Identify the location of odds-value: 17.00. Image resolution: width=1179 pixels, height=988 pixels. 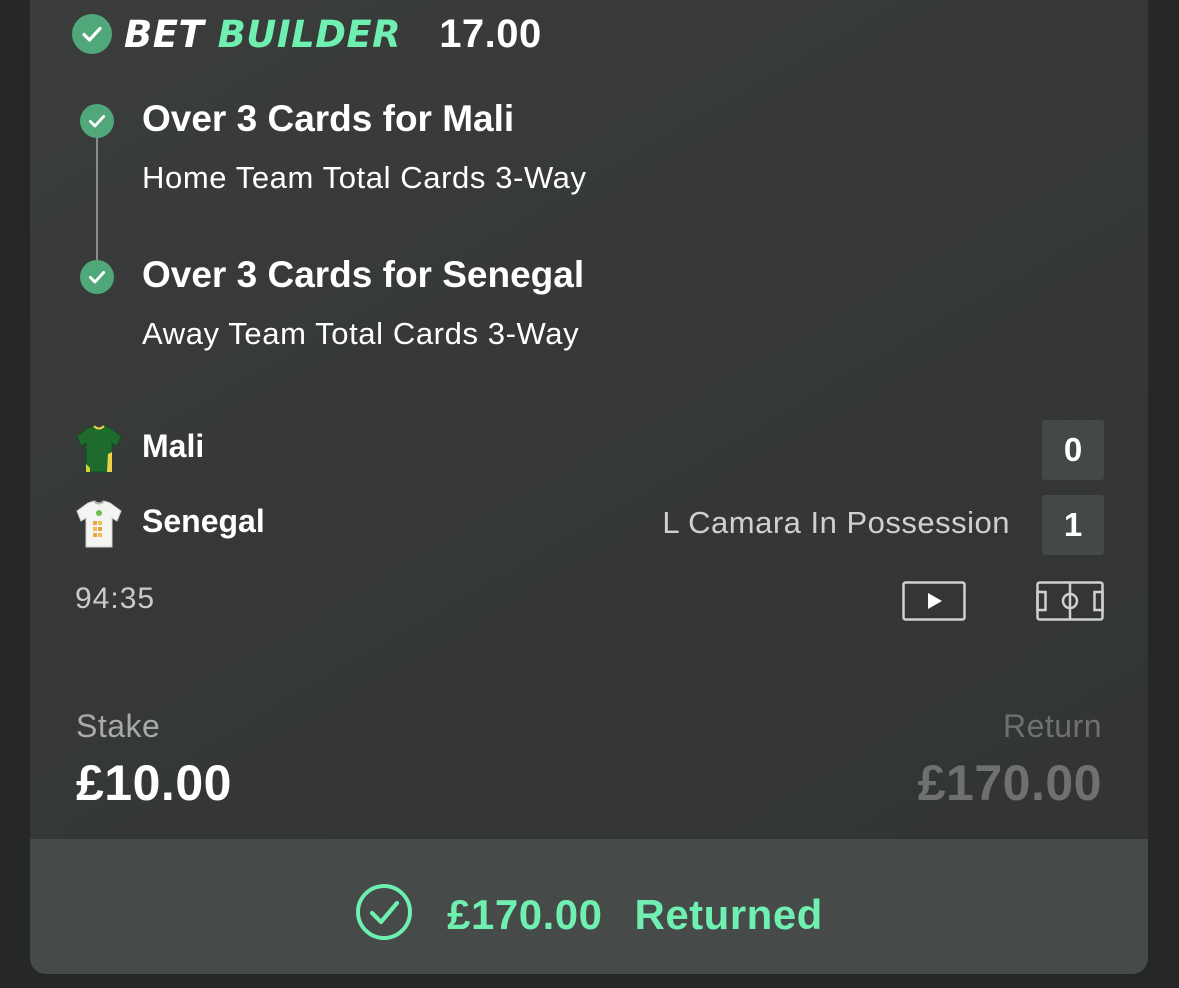
(490, 33).